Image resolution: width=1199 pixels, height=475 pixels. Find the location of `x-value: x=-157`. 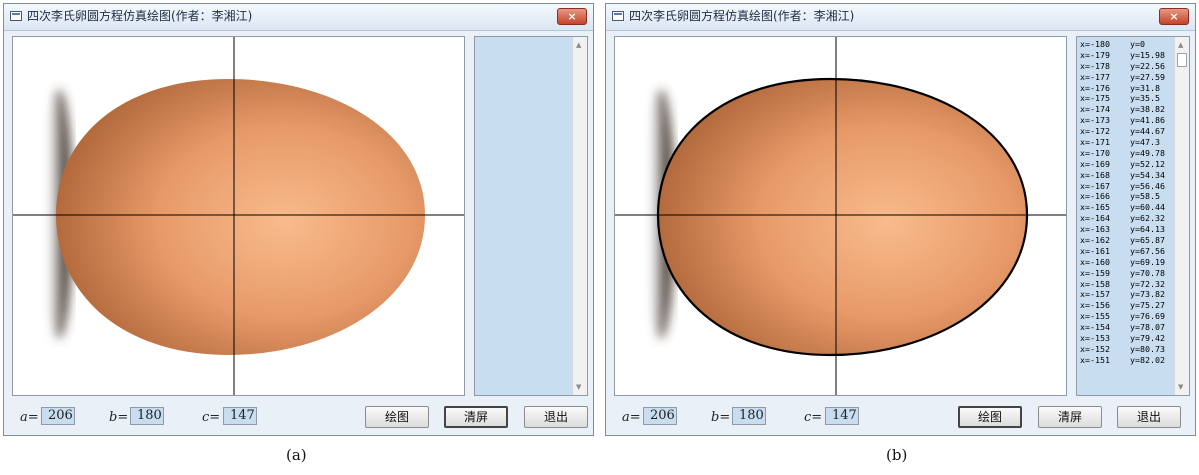

x-value: x=-157 is located at coordinates (1095, 294).